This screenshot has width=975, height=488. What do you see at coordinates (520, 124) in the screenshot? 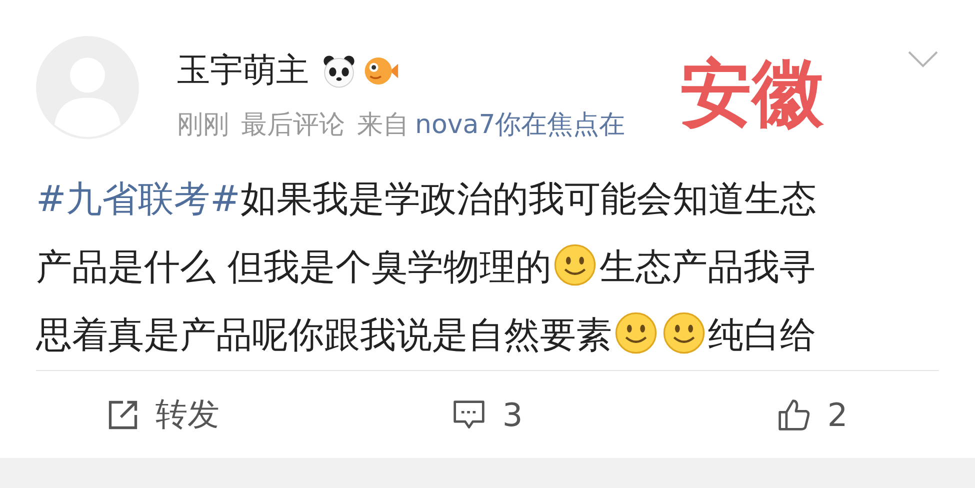
I see `source-link: nova7你在焦点在` at bounding box center [520, 124].